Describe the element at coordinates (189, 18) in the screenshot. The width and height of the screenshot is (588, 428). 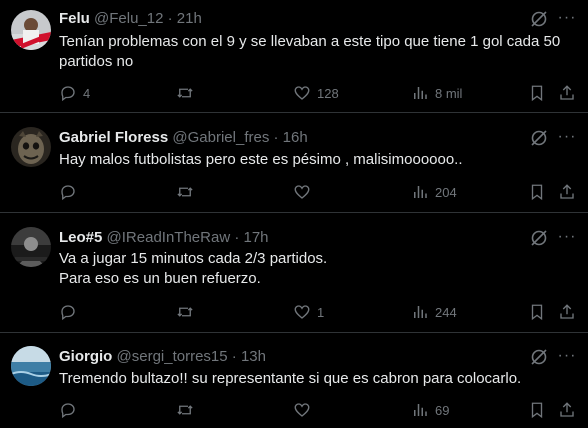
I see `timestamp: 21h` at that location.